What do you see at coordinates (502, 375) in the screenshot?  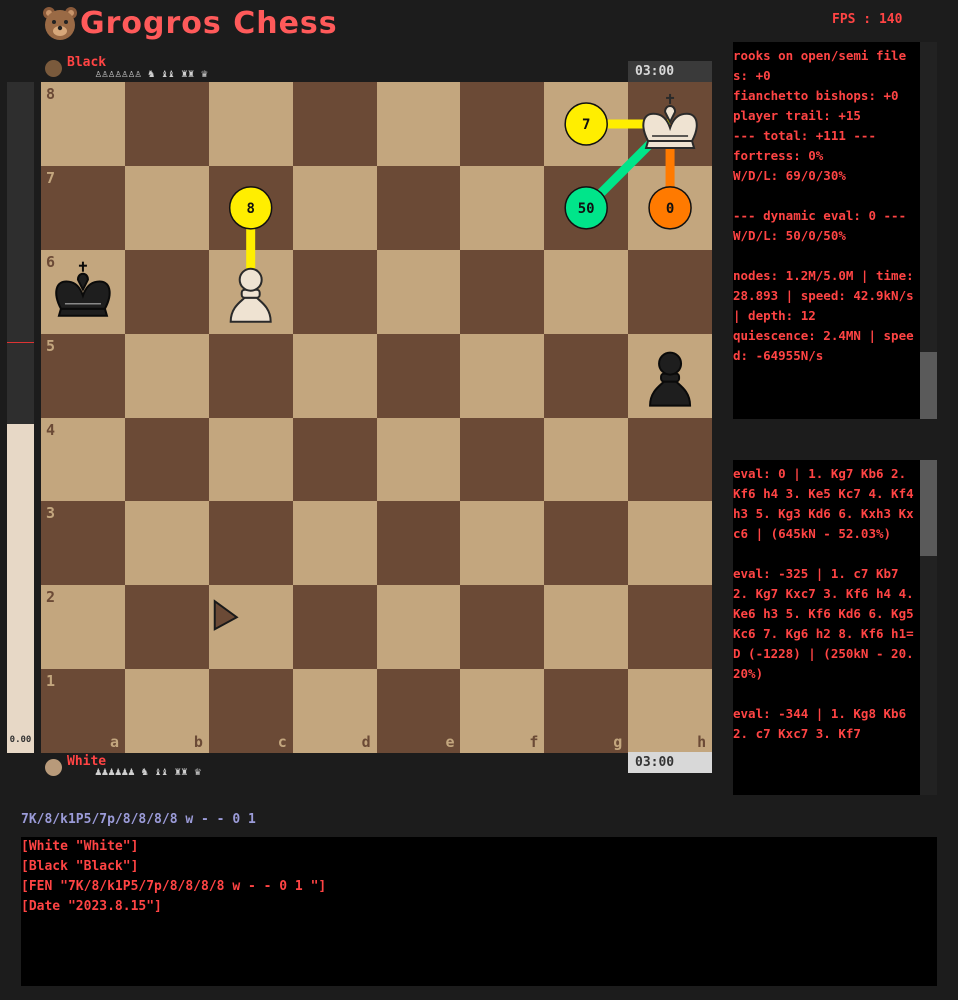 I see `square-f5` at bounding box center [502, 375].